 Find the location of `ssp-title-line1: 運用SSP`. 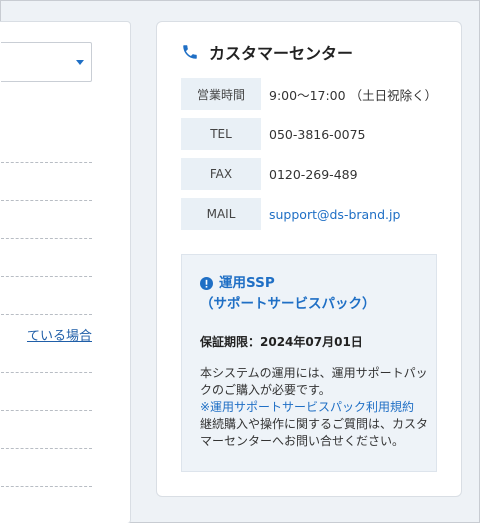

ssp-title-line1: 運用SSP is located at coordinates (247, 283).